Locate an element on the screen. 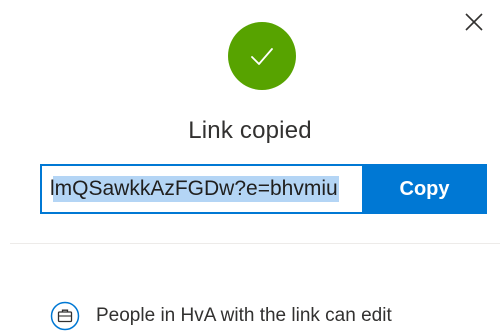 This screenshot has width=500, height=336. link-settings-button: People in HvA with the link can edit is located at coordinates (221, 316).